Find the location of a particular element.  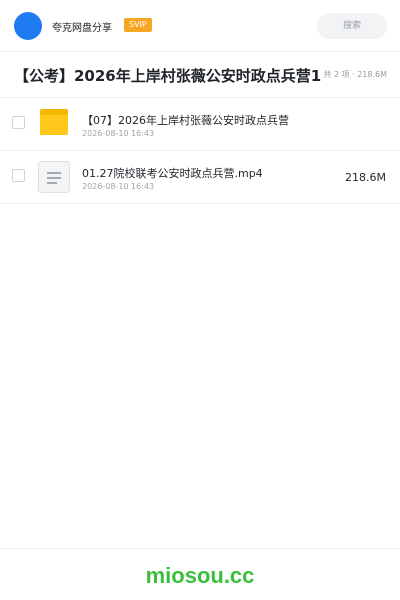

folder-header: 【公考】2026年上岸村张薇公安时政点兵营1 共 2 项 · 218.6M is located at coordinates (200, 75).